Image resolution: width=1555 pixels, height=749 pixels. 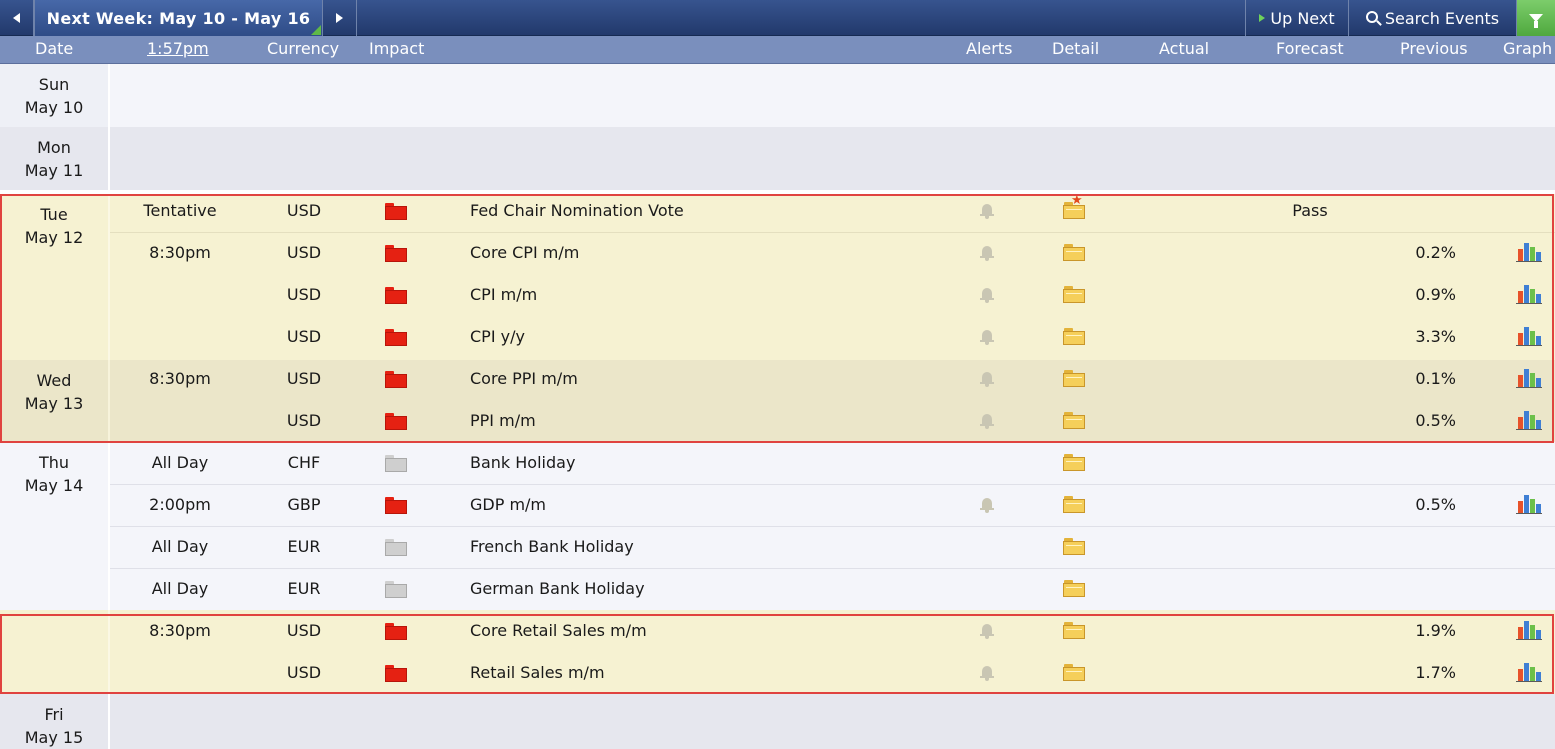 What do you see at coordinates (1297, 18) in the screenshot?
I see `up-next-button: Up Next` at bounding box center [1297, 18].